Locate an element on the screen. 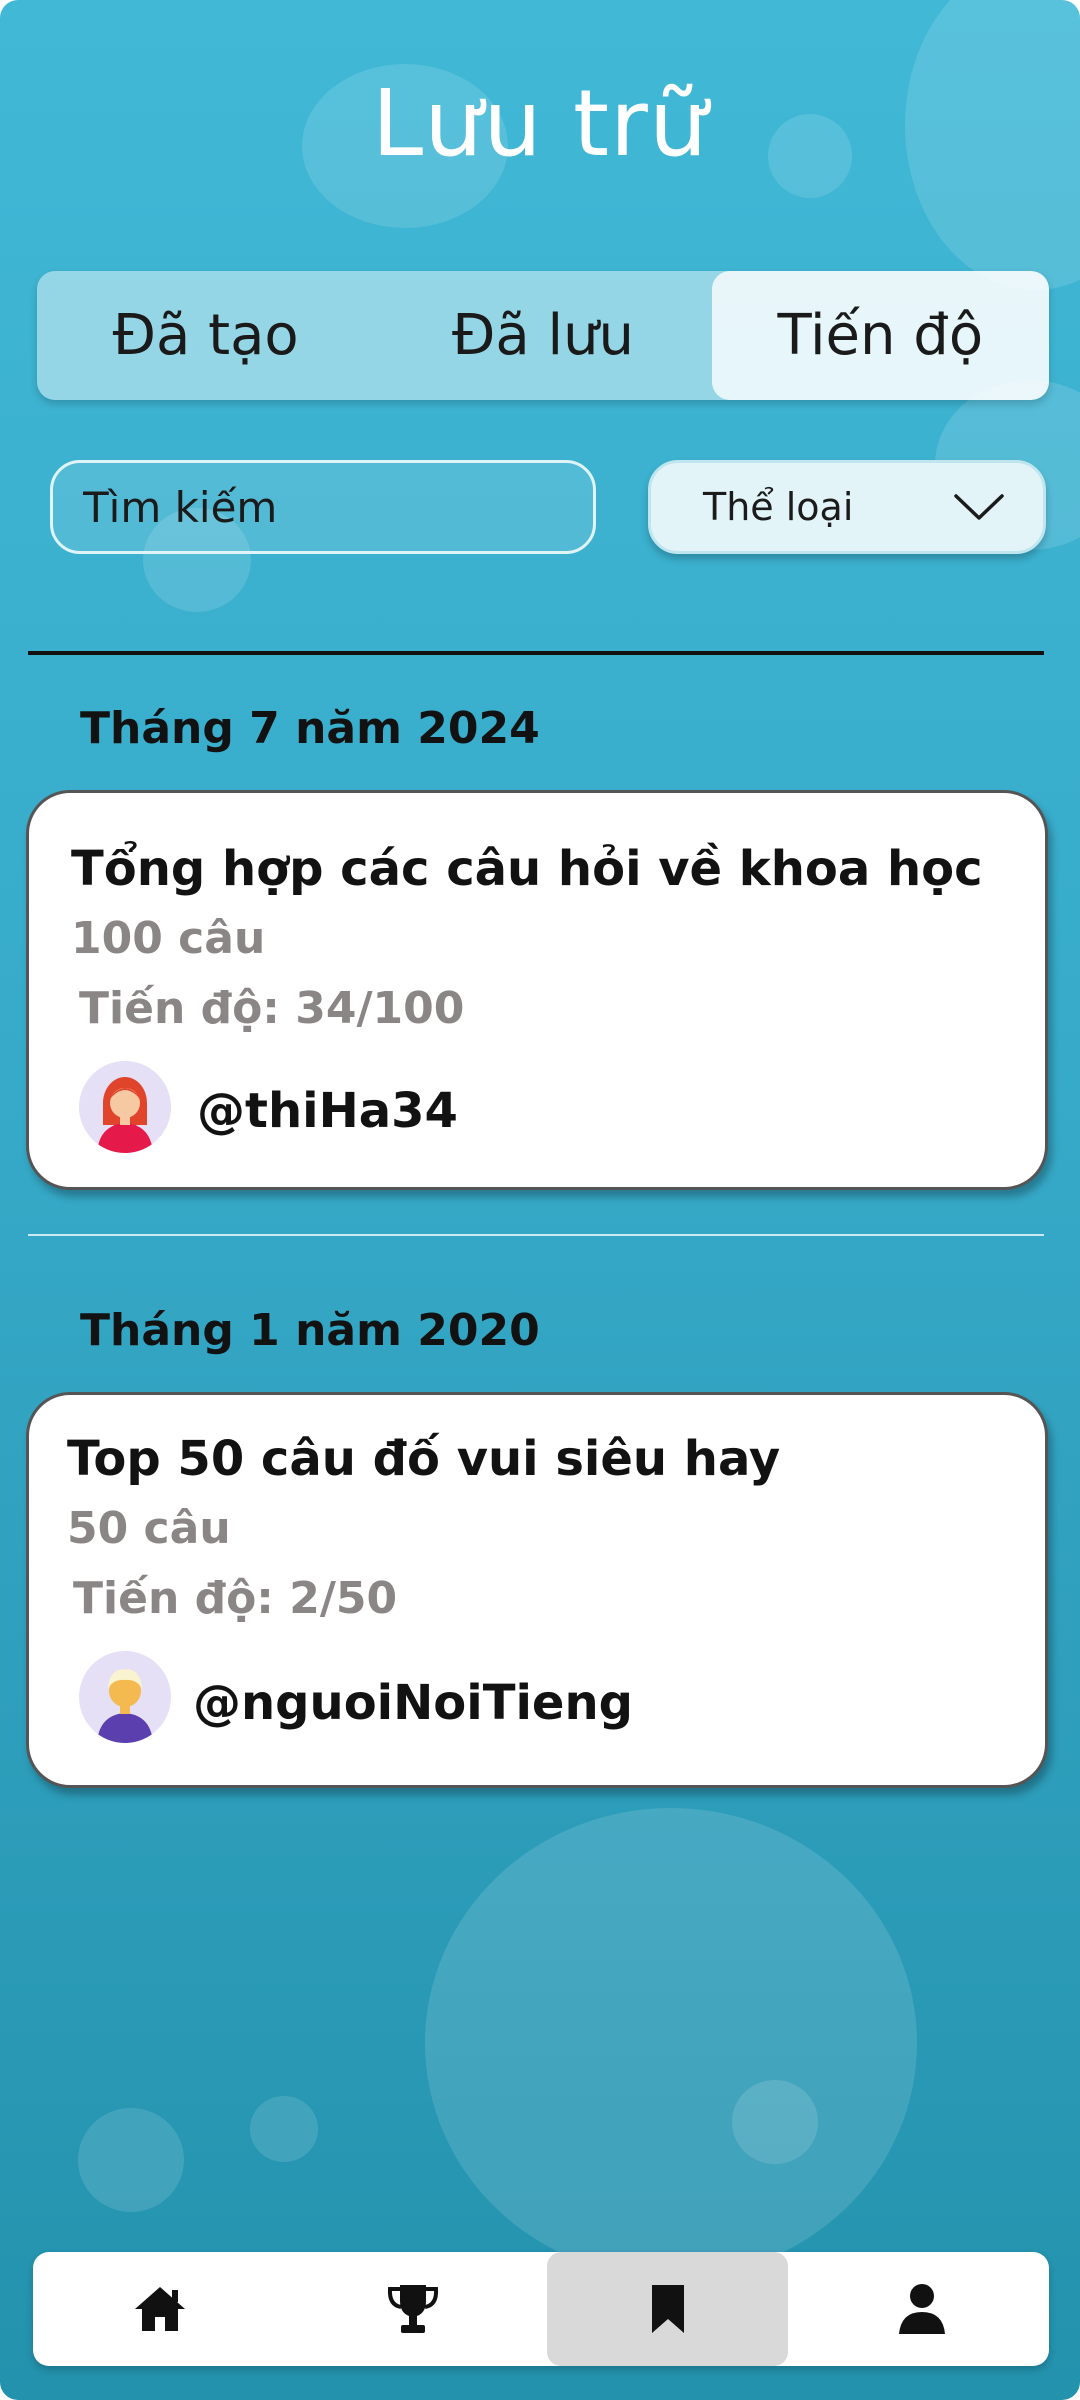 The image size is (1080, 2400). chevron-down-icon is located at coordinates (979, 507).